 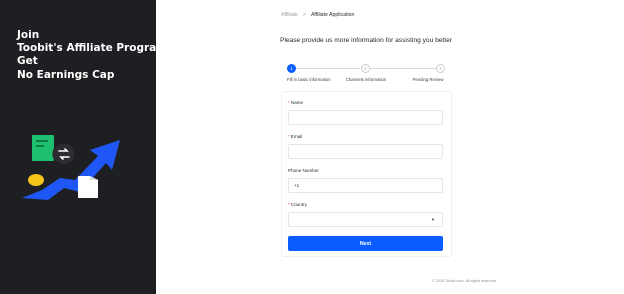 What do you see at coordinates (365, 219) in the screenshot?
I see `country-select: ▼` at bounding box center [365, 219].